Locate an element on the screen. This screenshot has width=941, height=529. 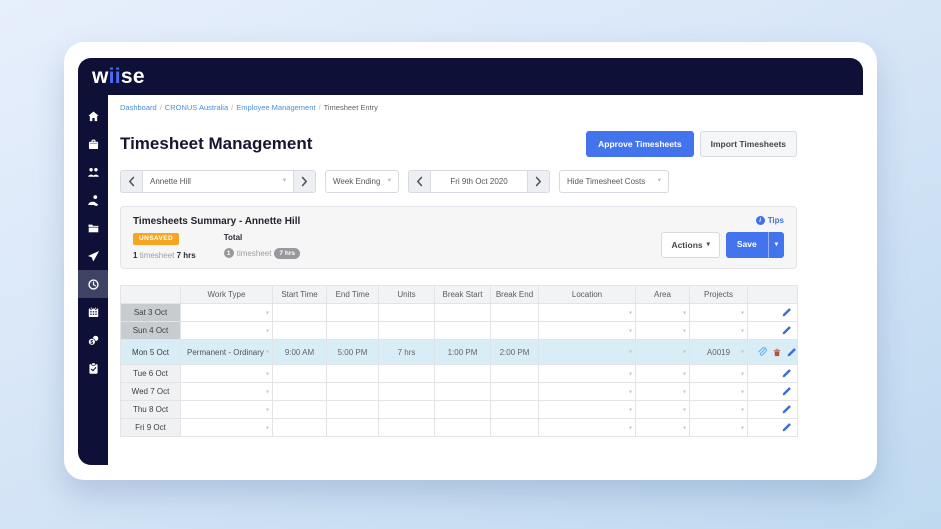
breadcrumb-employee-management: Employee Management is located at coordinates (275, 107).